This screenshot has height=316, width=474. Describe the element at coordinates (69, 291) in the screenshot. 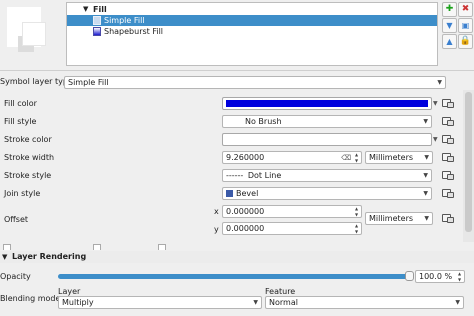

I see `layer-blend-label: Layer` at that location.